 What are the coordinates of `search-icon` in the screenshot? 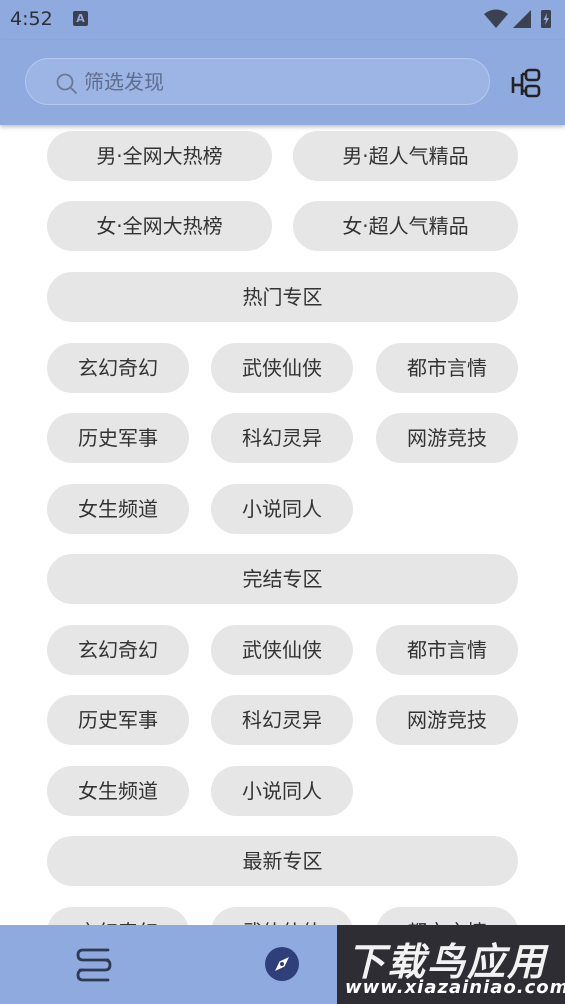 It's located at (66, 83).